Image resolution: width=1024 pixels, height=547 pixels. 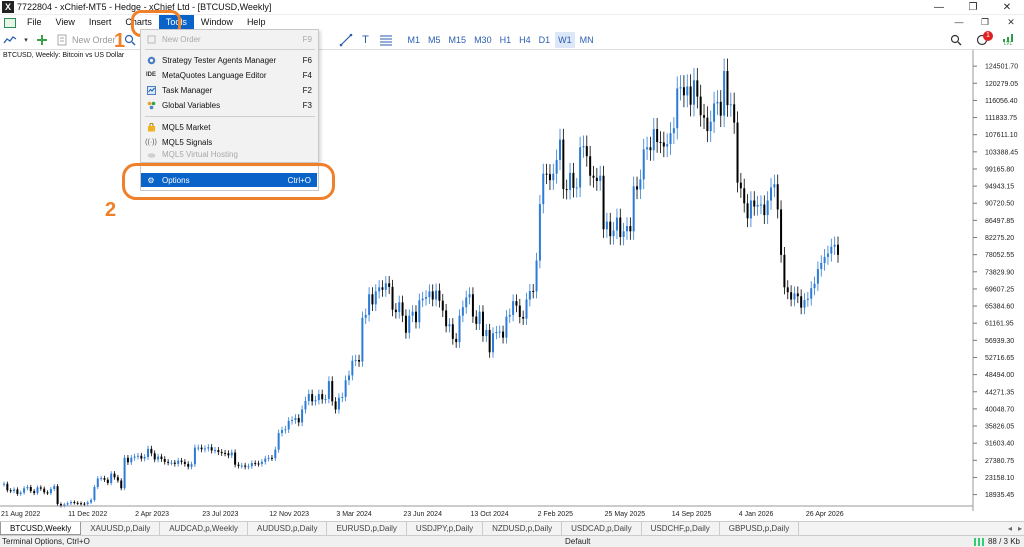 What do you see at coordinates (959, 22) in the screenshot?
I see `chart-minimize-button: —` at bounding box center [959, 22].